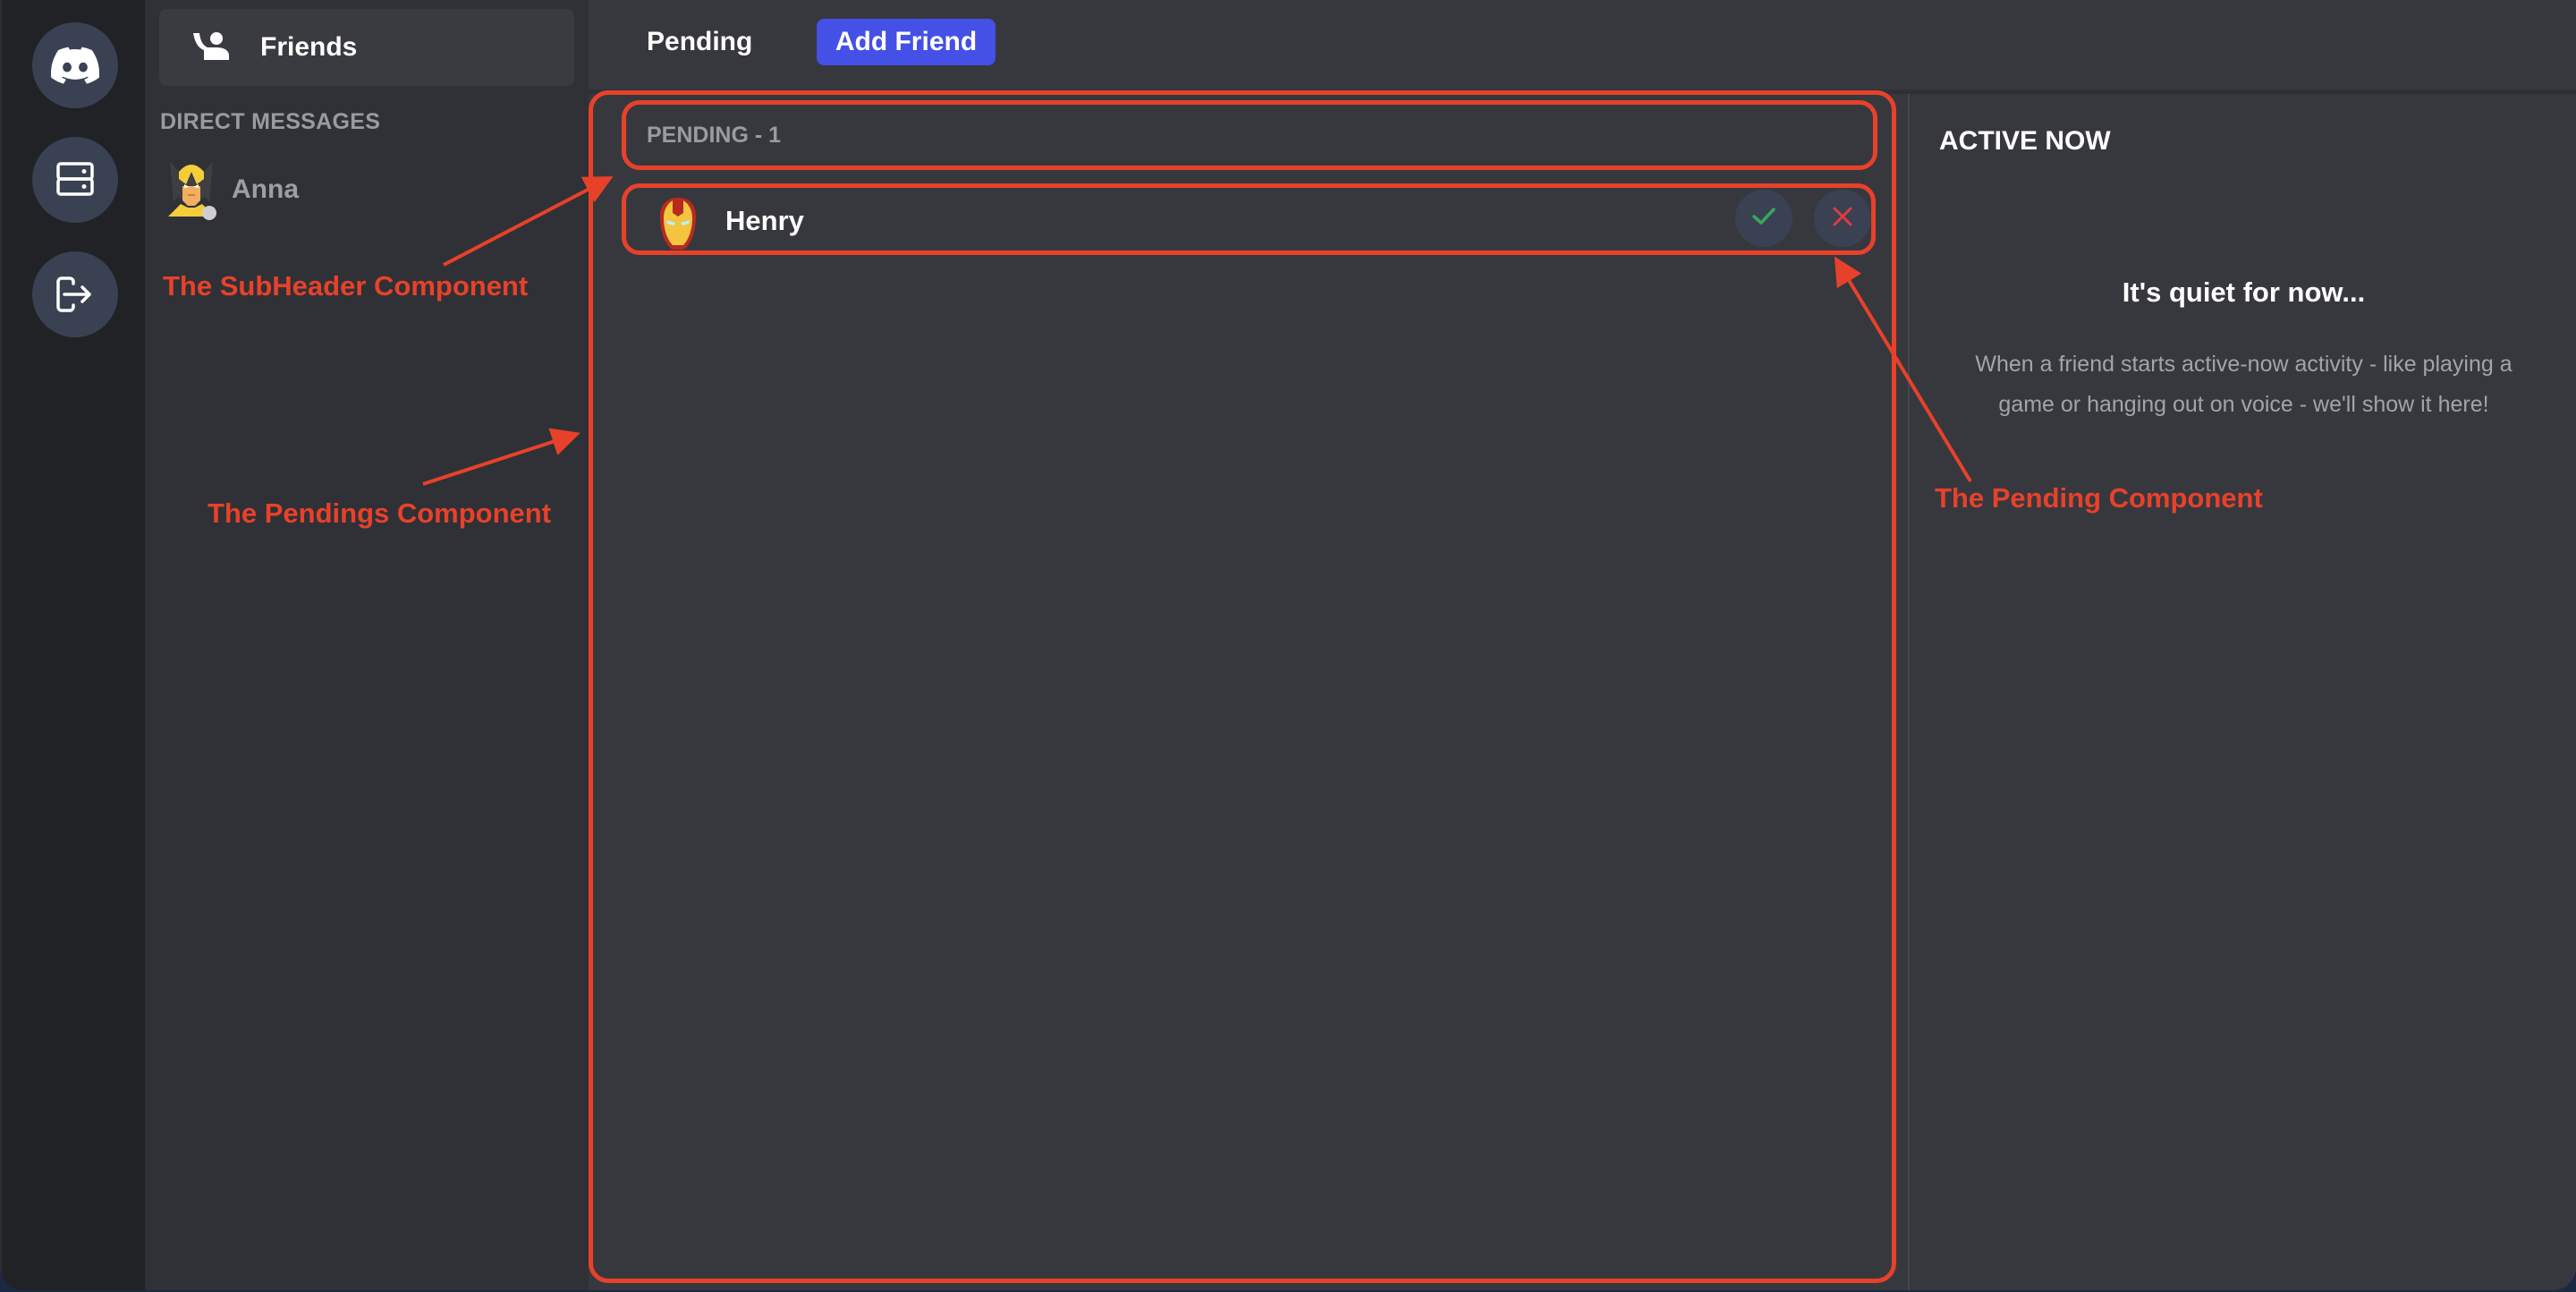 The image size is (2576, 1292). I want to click on dm-name: Anna, so click(265, 189).